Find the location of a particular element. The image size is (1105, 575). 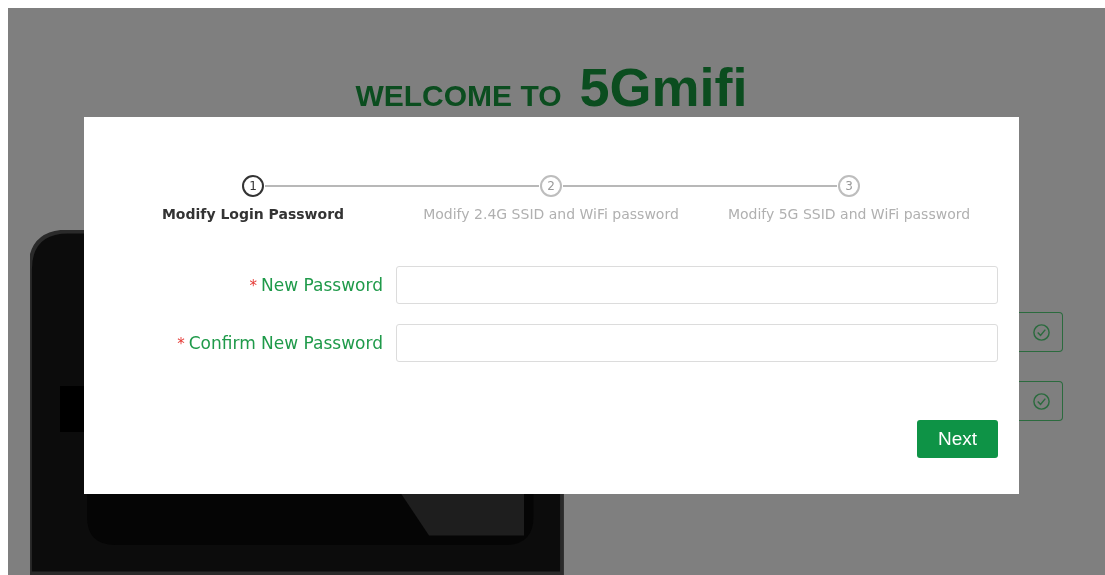

step-label: Modify 2.4G SSID and WiFi password is located at coordinates (551, 214).